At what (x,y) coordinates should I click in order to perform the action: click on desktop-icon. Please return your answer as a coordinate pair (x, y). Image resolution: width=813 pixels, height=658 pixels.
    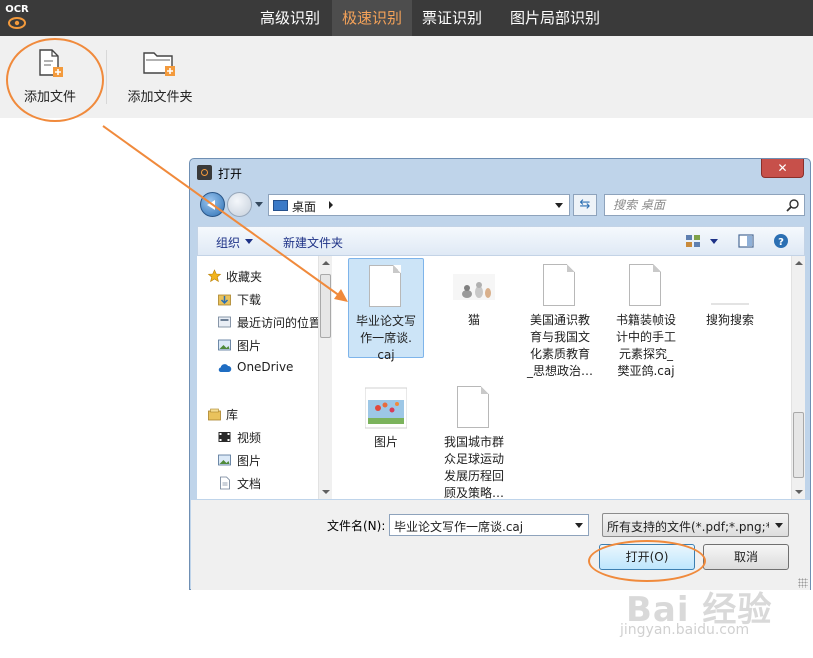
    Looking at the image, I should click on (280, 205).